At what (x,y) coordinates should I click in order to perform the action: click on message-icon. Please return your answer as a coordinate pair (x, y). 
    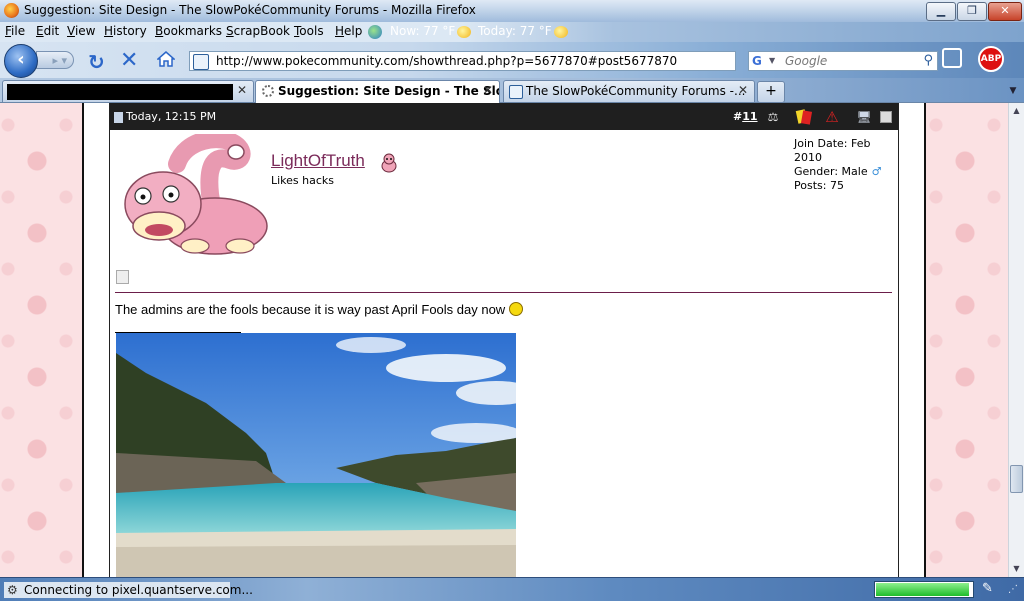
    Looking at the image, I should click on (122, 277).